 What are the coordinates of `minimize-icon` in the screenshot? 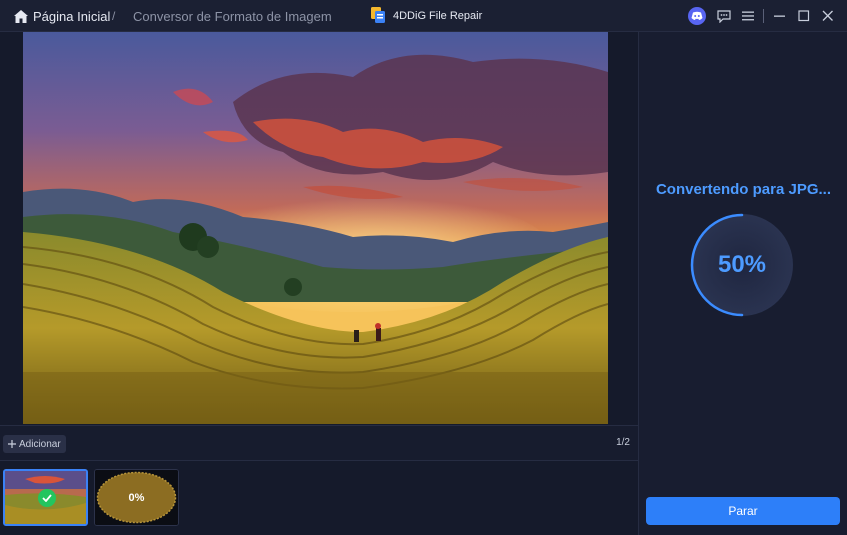 It's located at (780, 16).